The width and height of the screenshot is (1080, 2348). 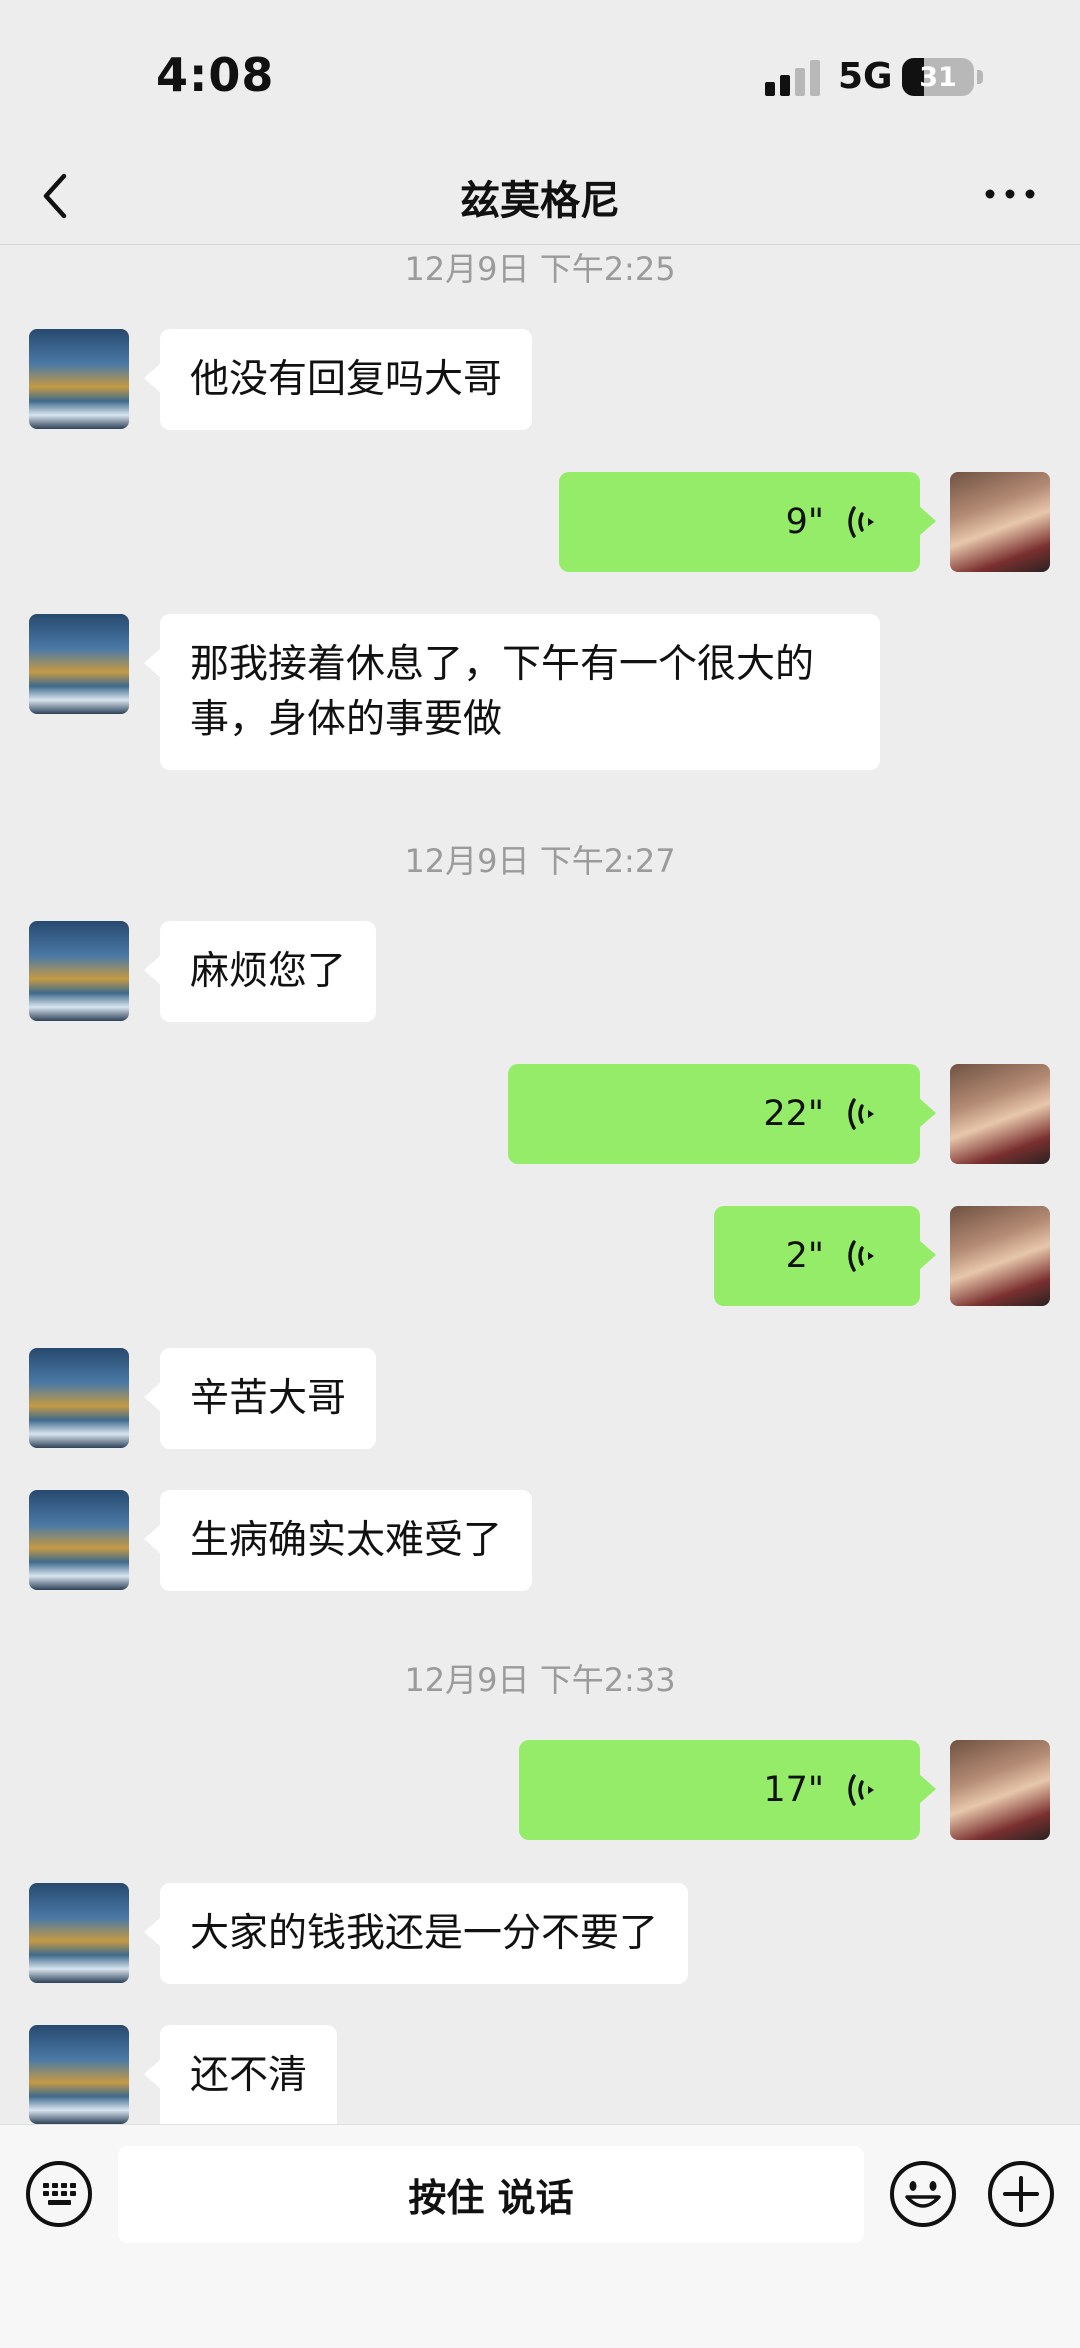 What do you see at coordinates (793, 1113) in the screenshot?
I see `voice-duration: 22"` at bounding box center [793, 1113].